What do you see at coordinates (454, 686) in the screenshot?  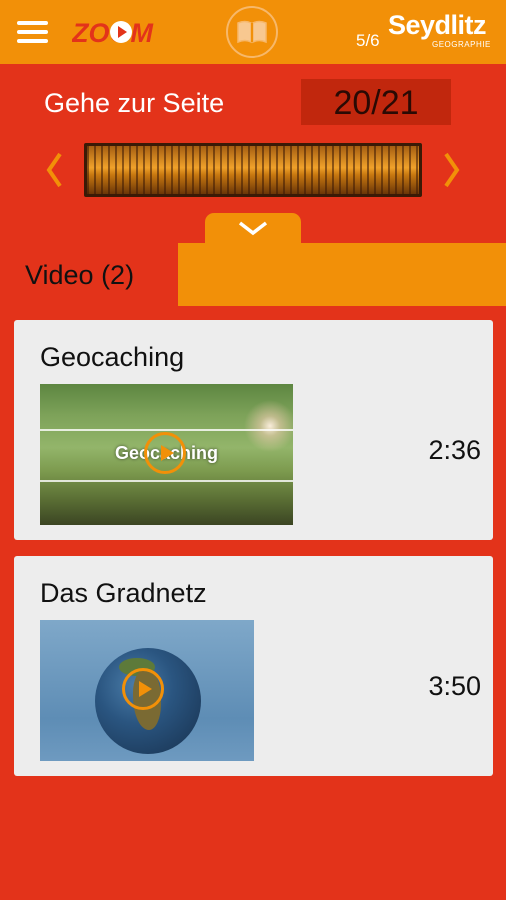 I see `video-duration: 3:50` at bounding box center [454, 686].